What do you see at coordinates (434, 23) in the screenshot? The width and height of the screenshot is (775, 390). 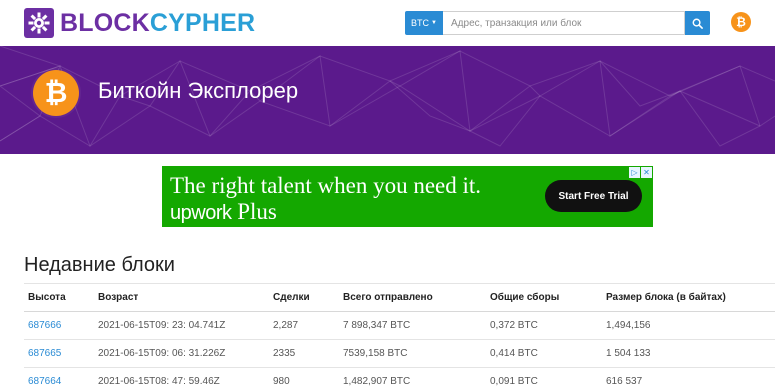 I see `caret-down-icon: ▼` at bounding box center [434, 23].